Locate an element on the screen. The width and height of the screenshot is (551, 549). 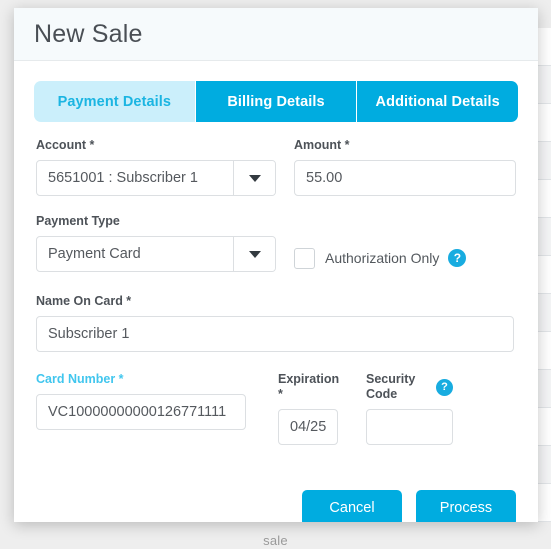
authorization-only-group: Authorization Only ? is located at coordinates (405, 245).